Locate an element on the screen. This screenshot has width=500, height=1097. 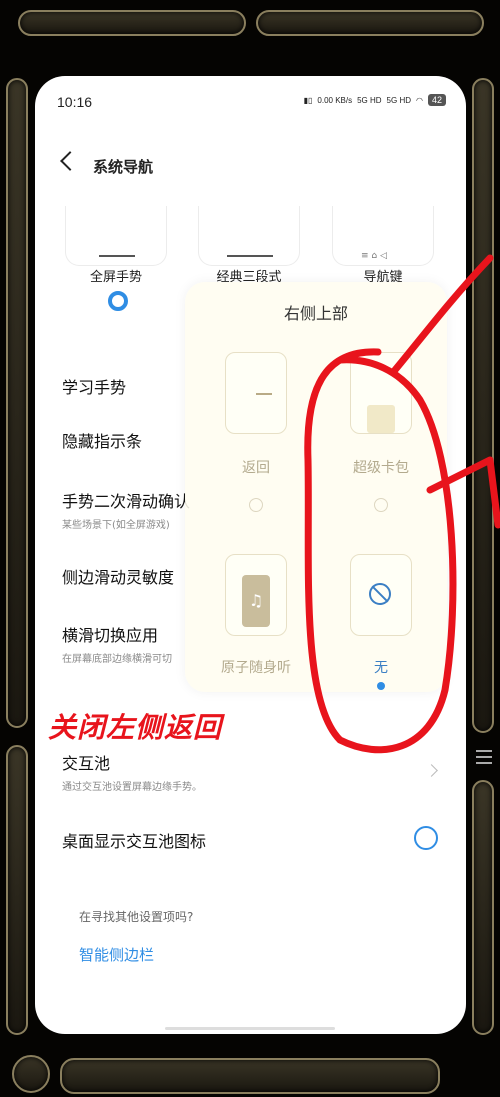
setting-edge-sensitivity: 侧边滑动灵敏度 is located at coordinates (118, 576).